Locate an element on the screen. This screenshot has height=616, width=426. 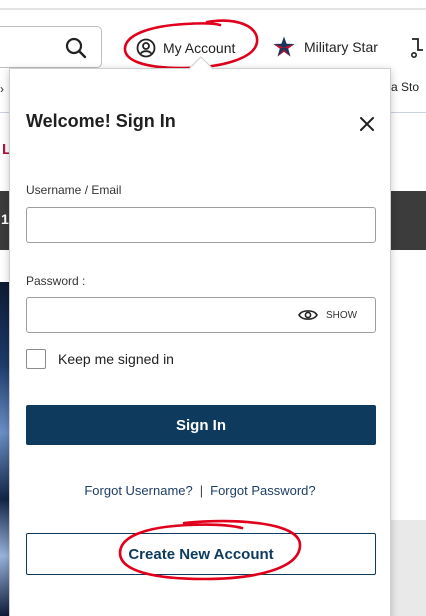
my-account-button: My Account is located at coordinates (185, 48).